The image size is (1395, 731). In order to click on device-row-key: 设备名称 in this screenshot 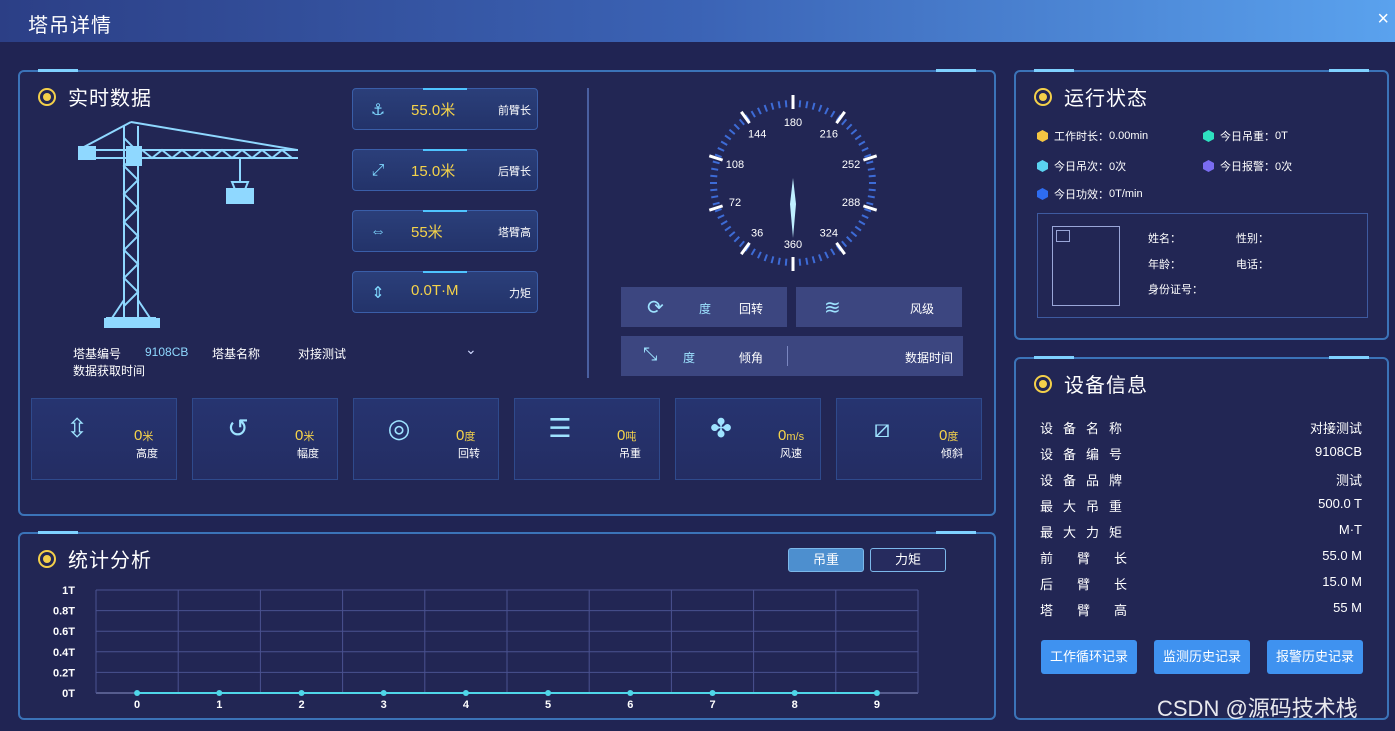, I will do `click(1086, 428)`.